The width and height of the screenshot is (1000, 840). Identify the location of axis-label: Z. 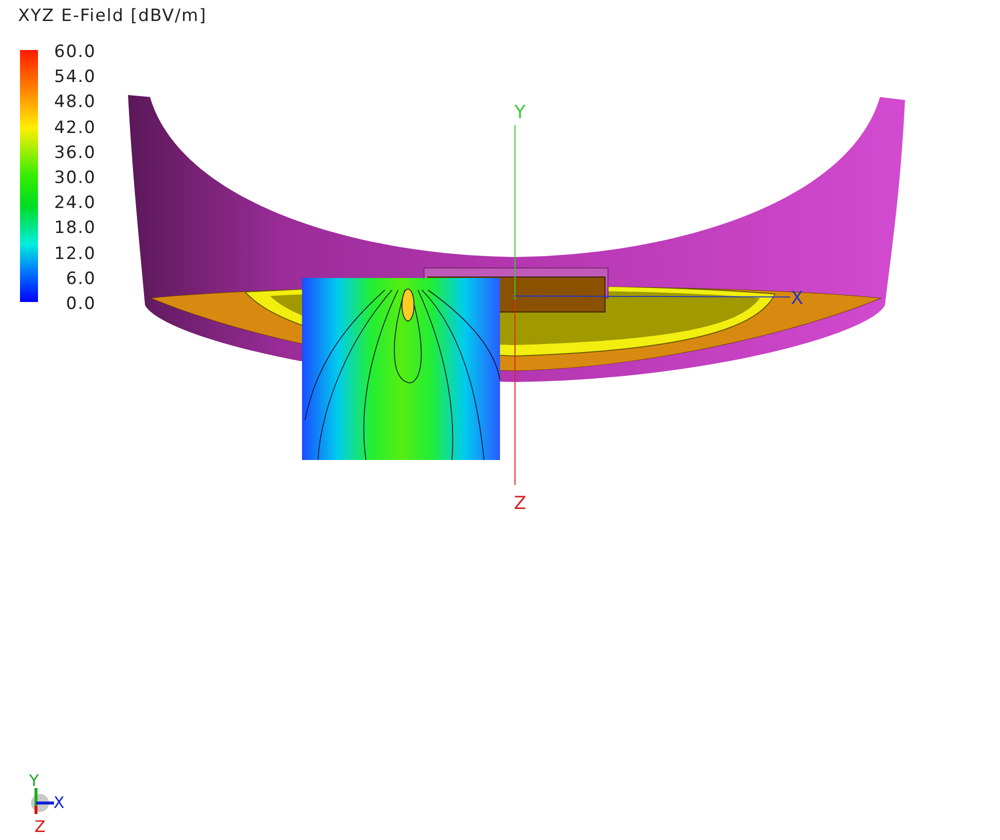
(520, 503).